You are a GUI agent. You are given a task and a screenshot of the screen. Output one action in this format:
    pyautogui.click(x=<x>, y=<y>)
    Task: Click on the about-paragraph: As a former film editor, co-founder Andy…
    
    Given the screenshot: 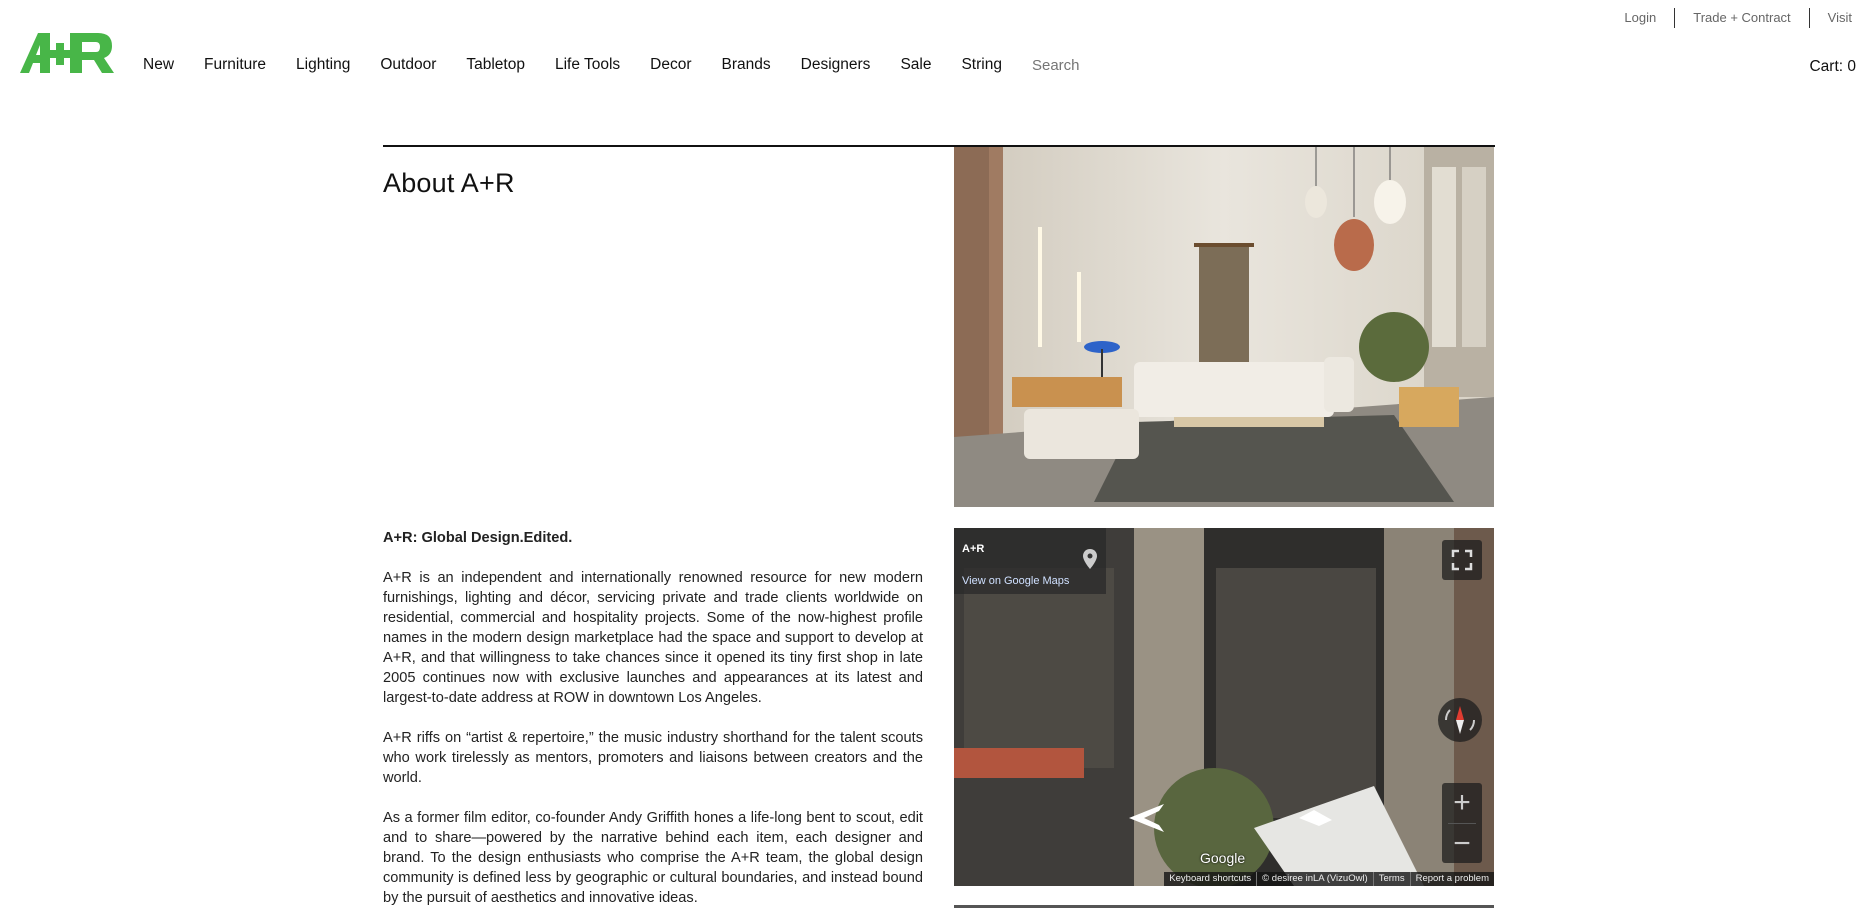 What is the action you would take?
    pyautogui.click(x=653, y=858)
    